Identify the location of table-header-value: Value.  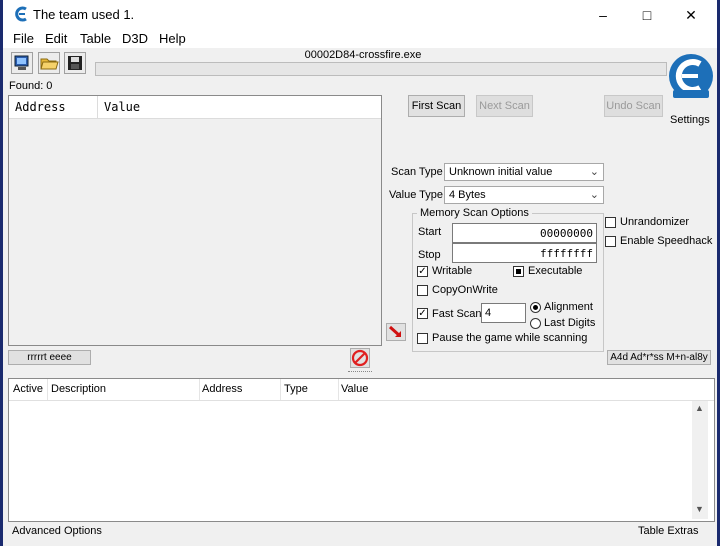
(354, 389).